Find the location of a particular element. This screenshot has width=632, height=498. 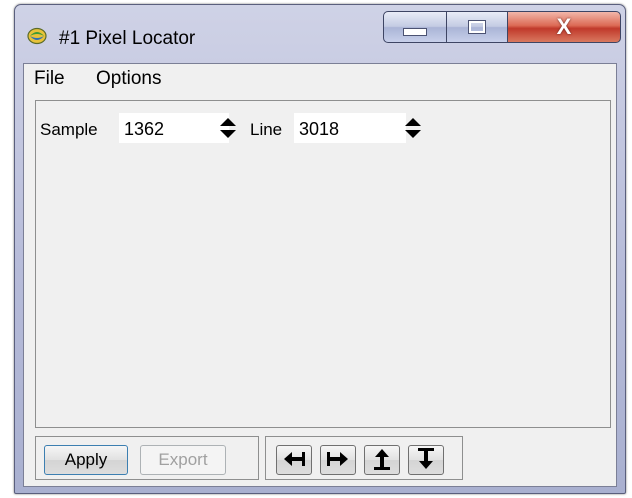

arrow-up-icon is located at coordinates (382, 460).